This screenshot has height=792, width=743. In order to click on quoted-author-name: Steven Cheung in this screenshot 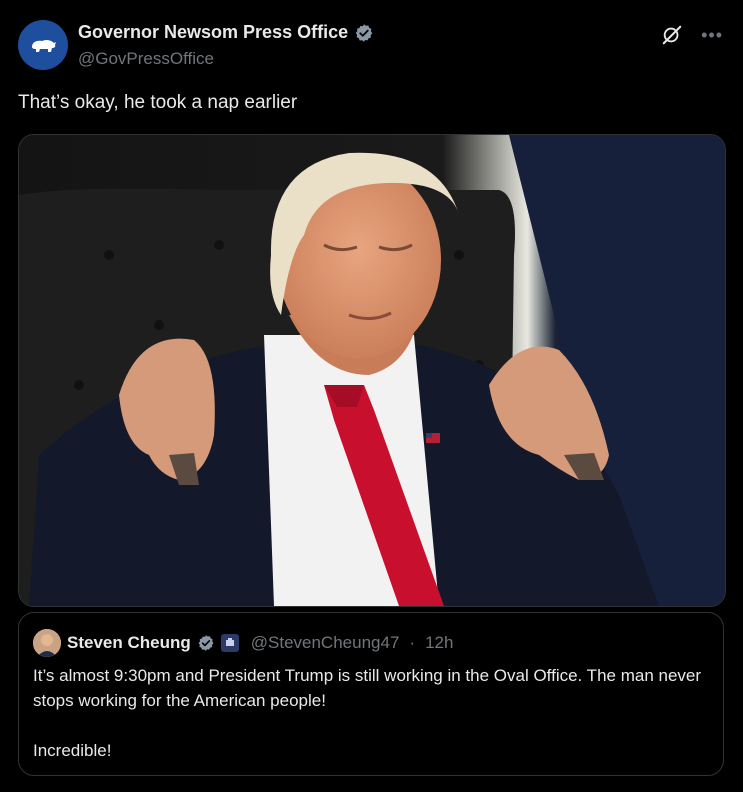, I will do `click(129, 643)`.